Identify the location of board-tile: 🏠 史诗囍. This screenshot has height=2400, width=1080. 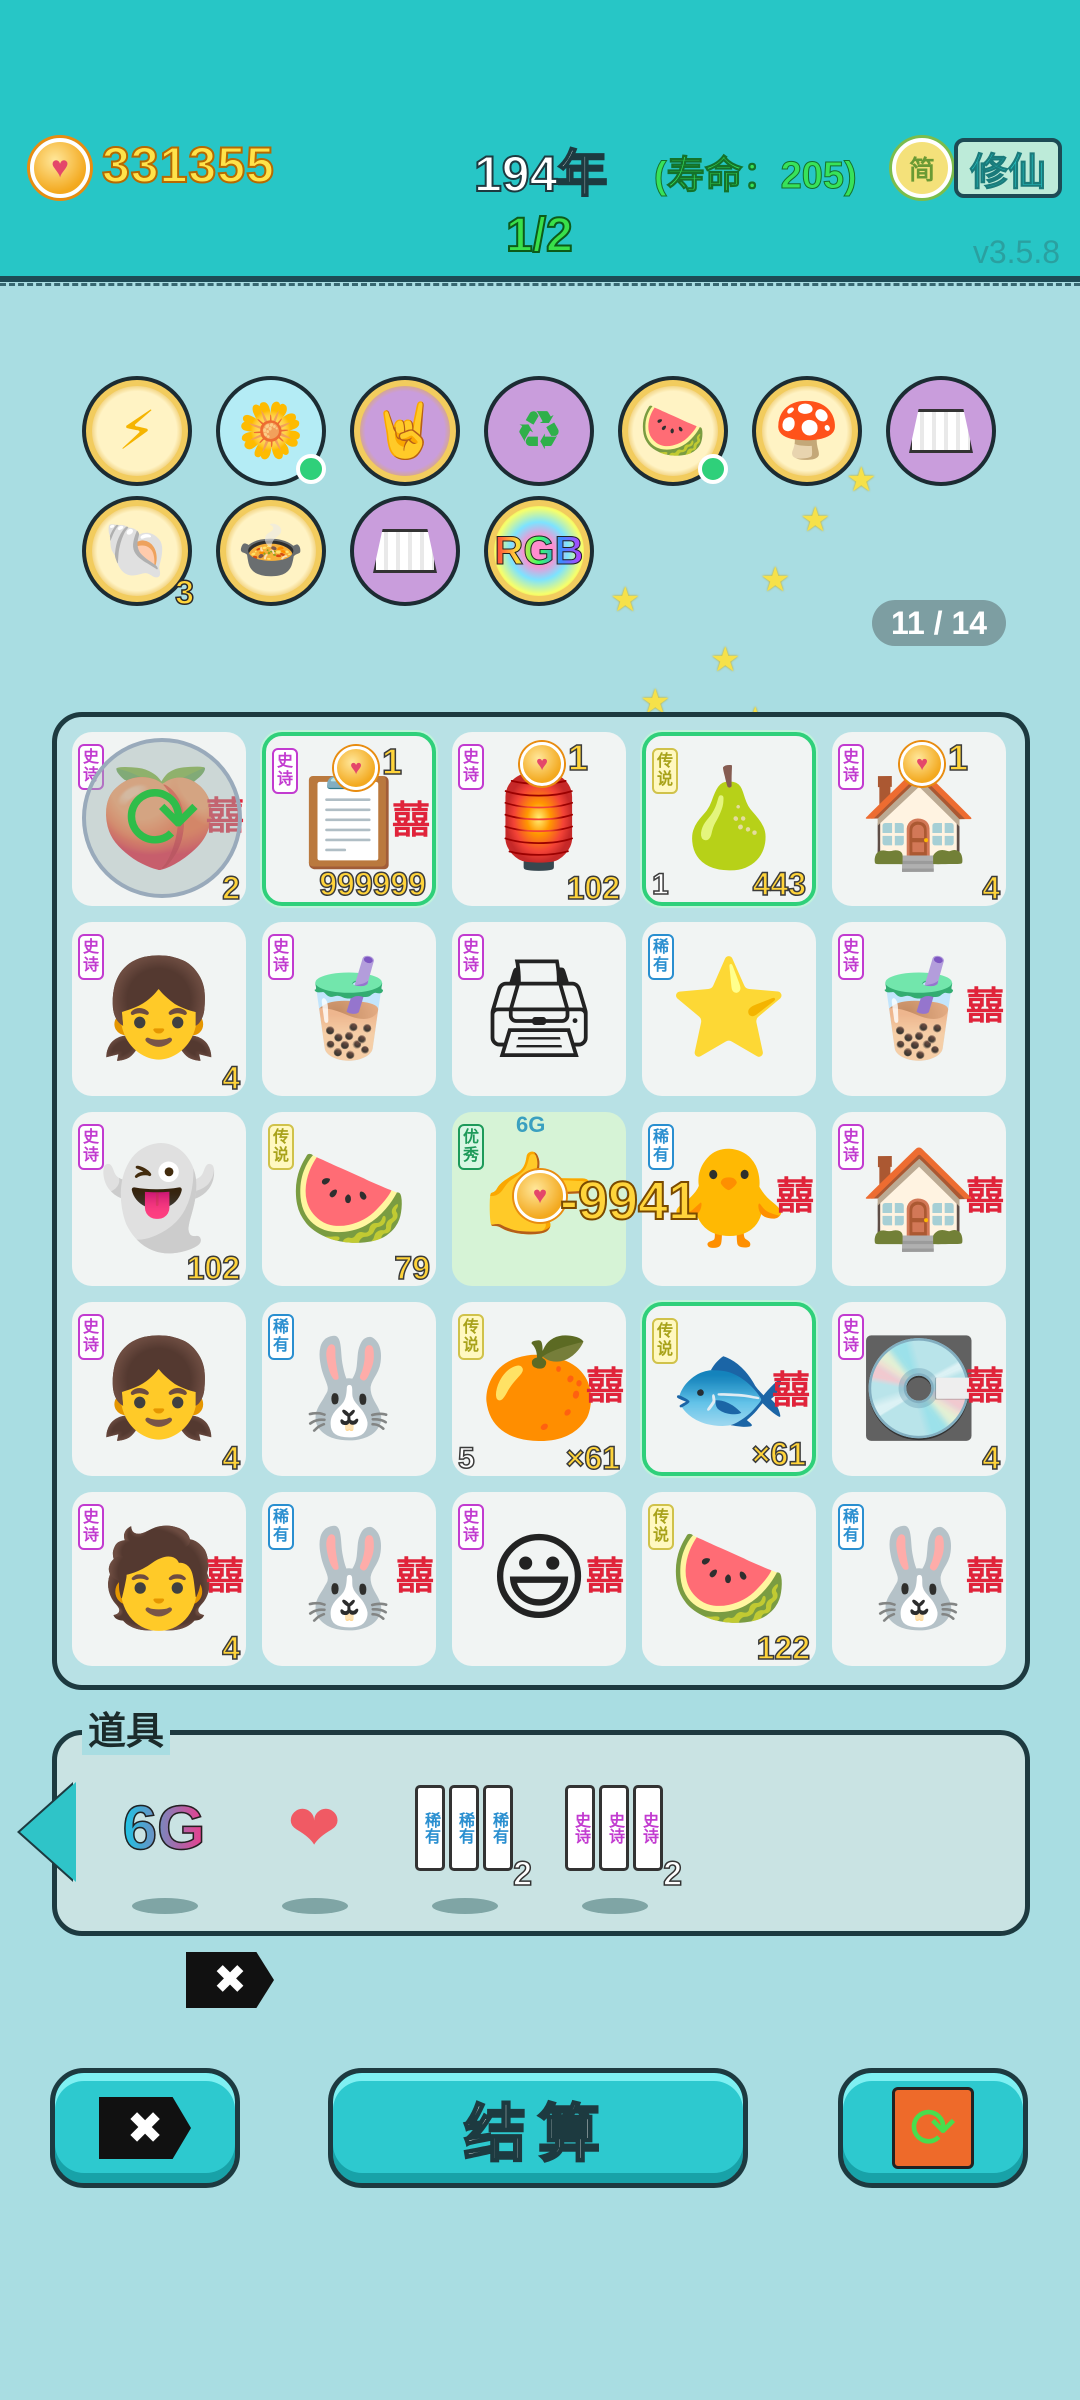
(919, 1199).